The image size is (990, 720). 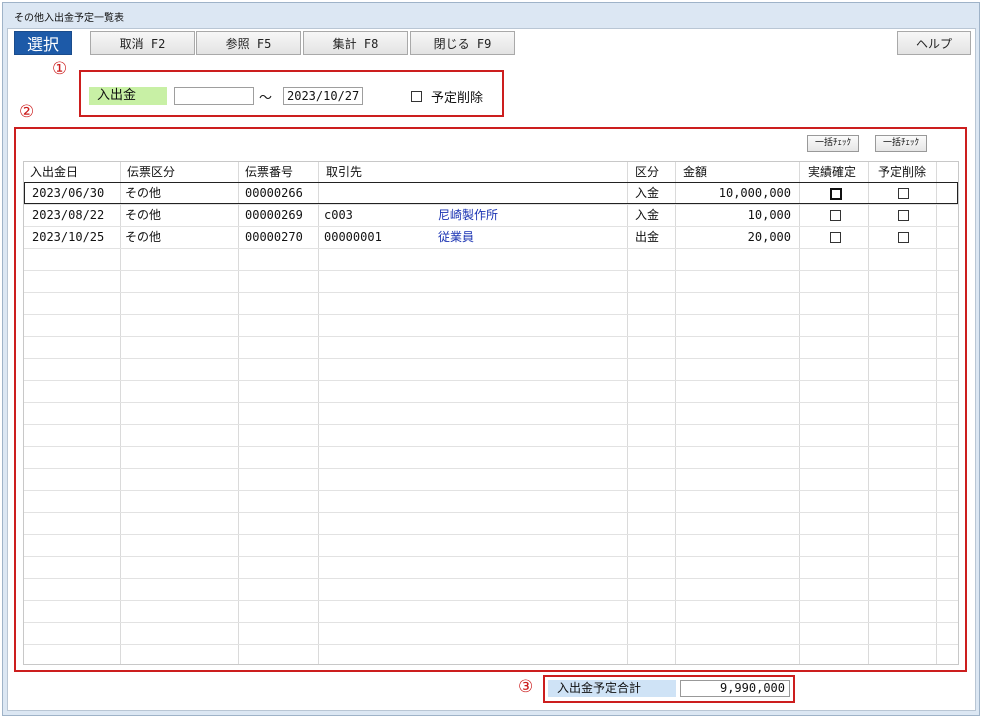 I want to click on column-header-slip-number: 伝票番号, so click(x=266, y=172).